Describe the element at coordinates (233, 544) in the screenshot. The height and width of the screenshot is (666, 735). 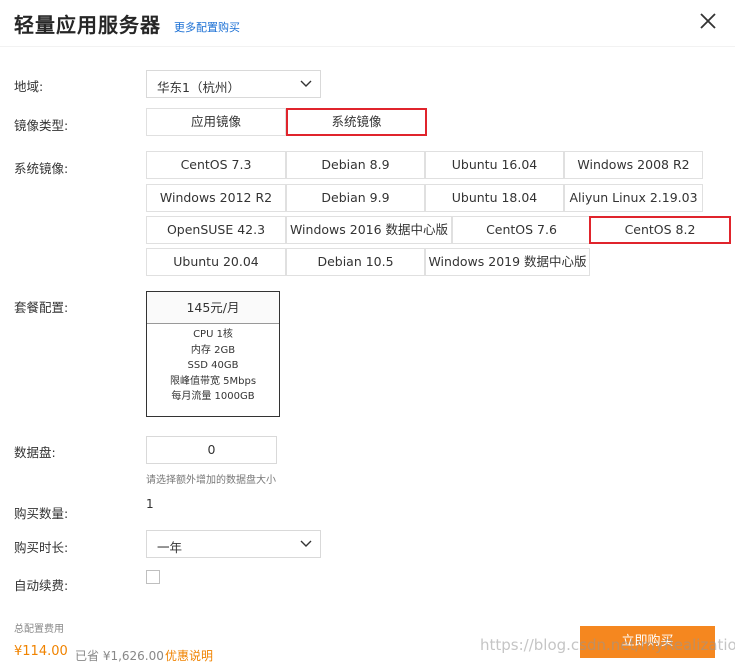
I see `duration-select: 一年` at that location.